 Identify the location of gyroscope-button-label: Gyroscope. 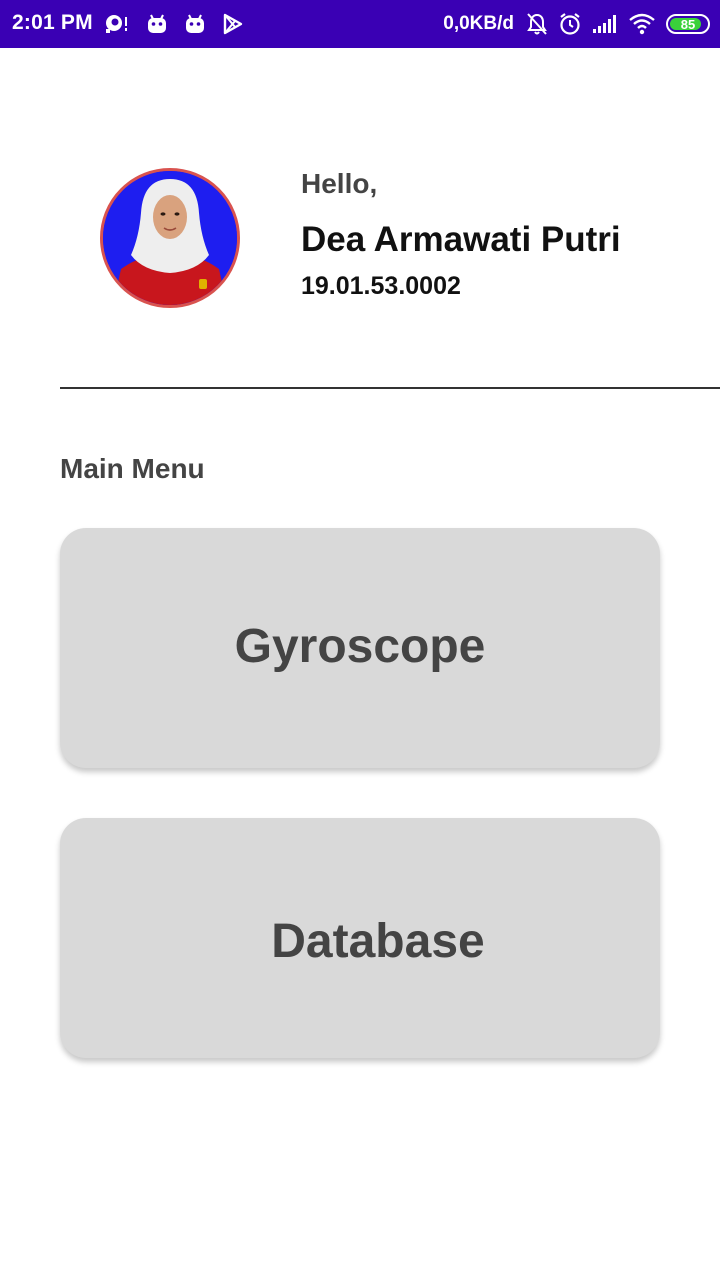
(360, 646).